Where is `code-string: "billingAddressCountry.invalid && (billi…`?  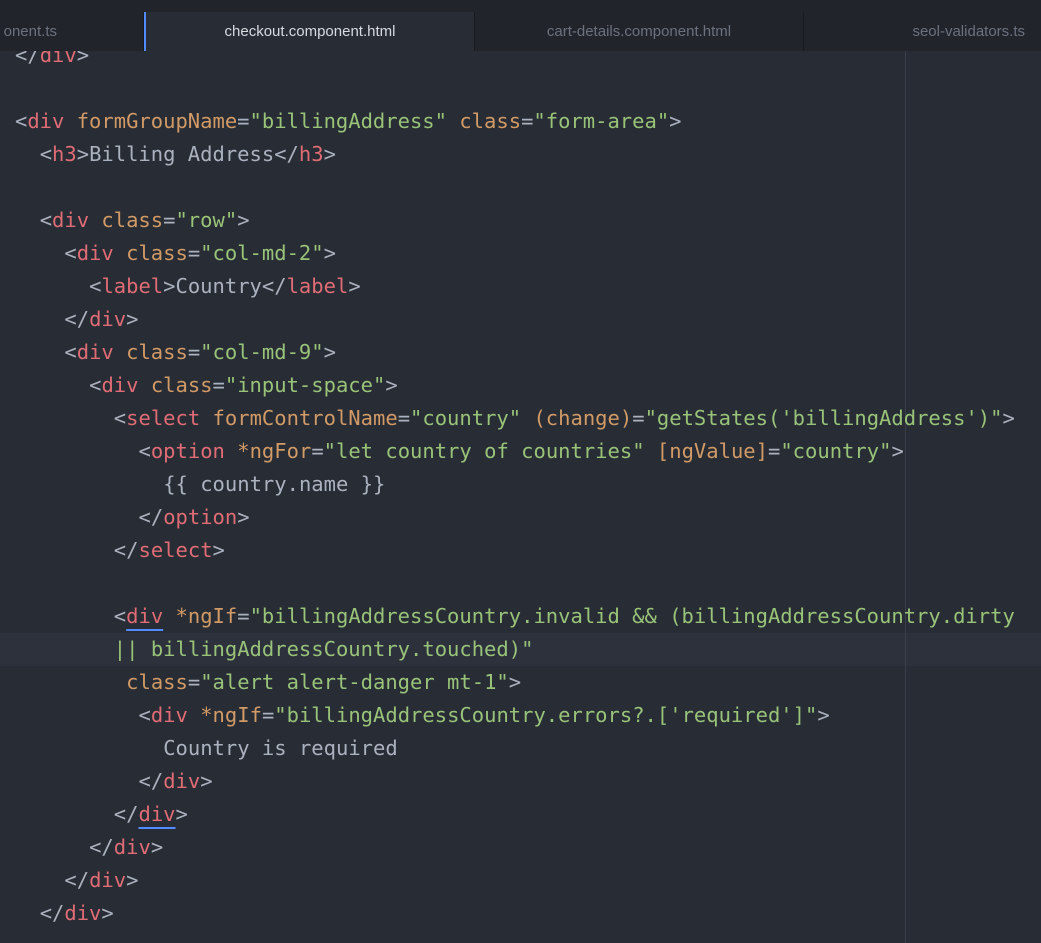
code-string: "billingAddressCountry.invalid && (billi… is located at coordinates (632, 616).